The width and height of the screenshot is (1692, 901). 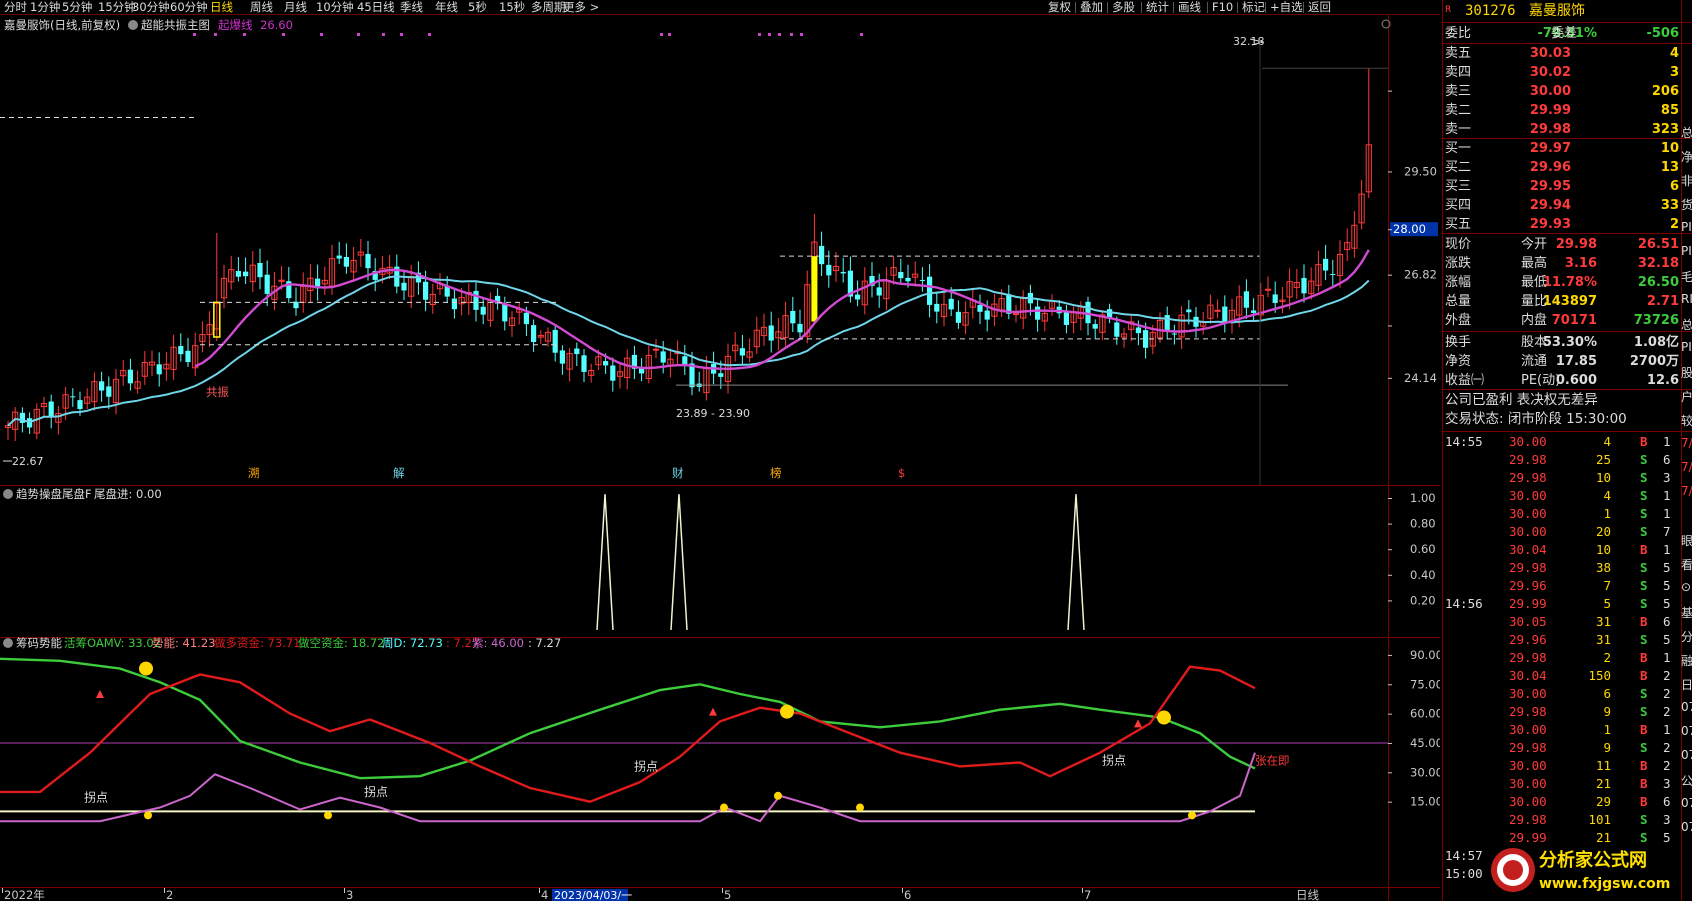 I want to click on period-tab-3: 15分钟, so click(x=117, y=7).